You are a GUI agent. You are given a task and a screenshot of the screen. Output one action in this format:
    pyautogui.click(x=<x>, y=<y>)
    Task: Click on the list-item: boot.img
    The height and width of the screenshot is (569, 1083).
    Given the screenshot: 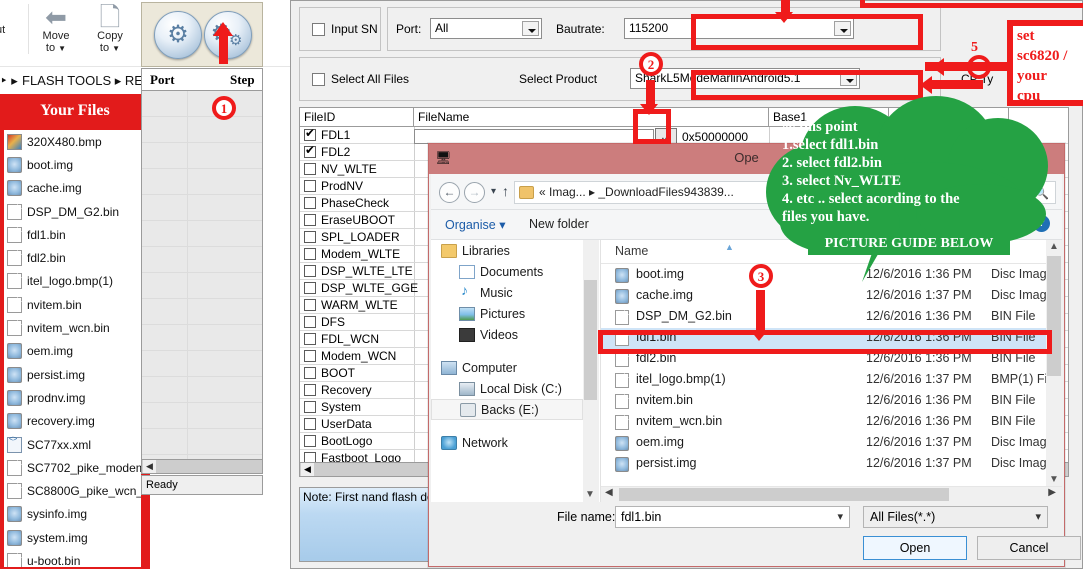 What is the action you would take?
    pyautogui.click(x=72, y=164)
    